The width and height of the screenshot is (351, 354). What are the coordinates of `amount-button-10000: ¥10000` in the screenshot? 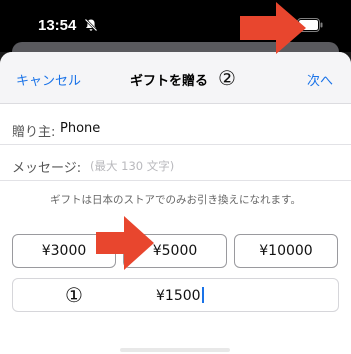 It's located at (286, 251).